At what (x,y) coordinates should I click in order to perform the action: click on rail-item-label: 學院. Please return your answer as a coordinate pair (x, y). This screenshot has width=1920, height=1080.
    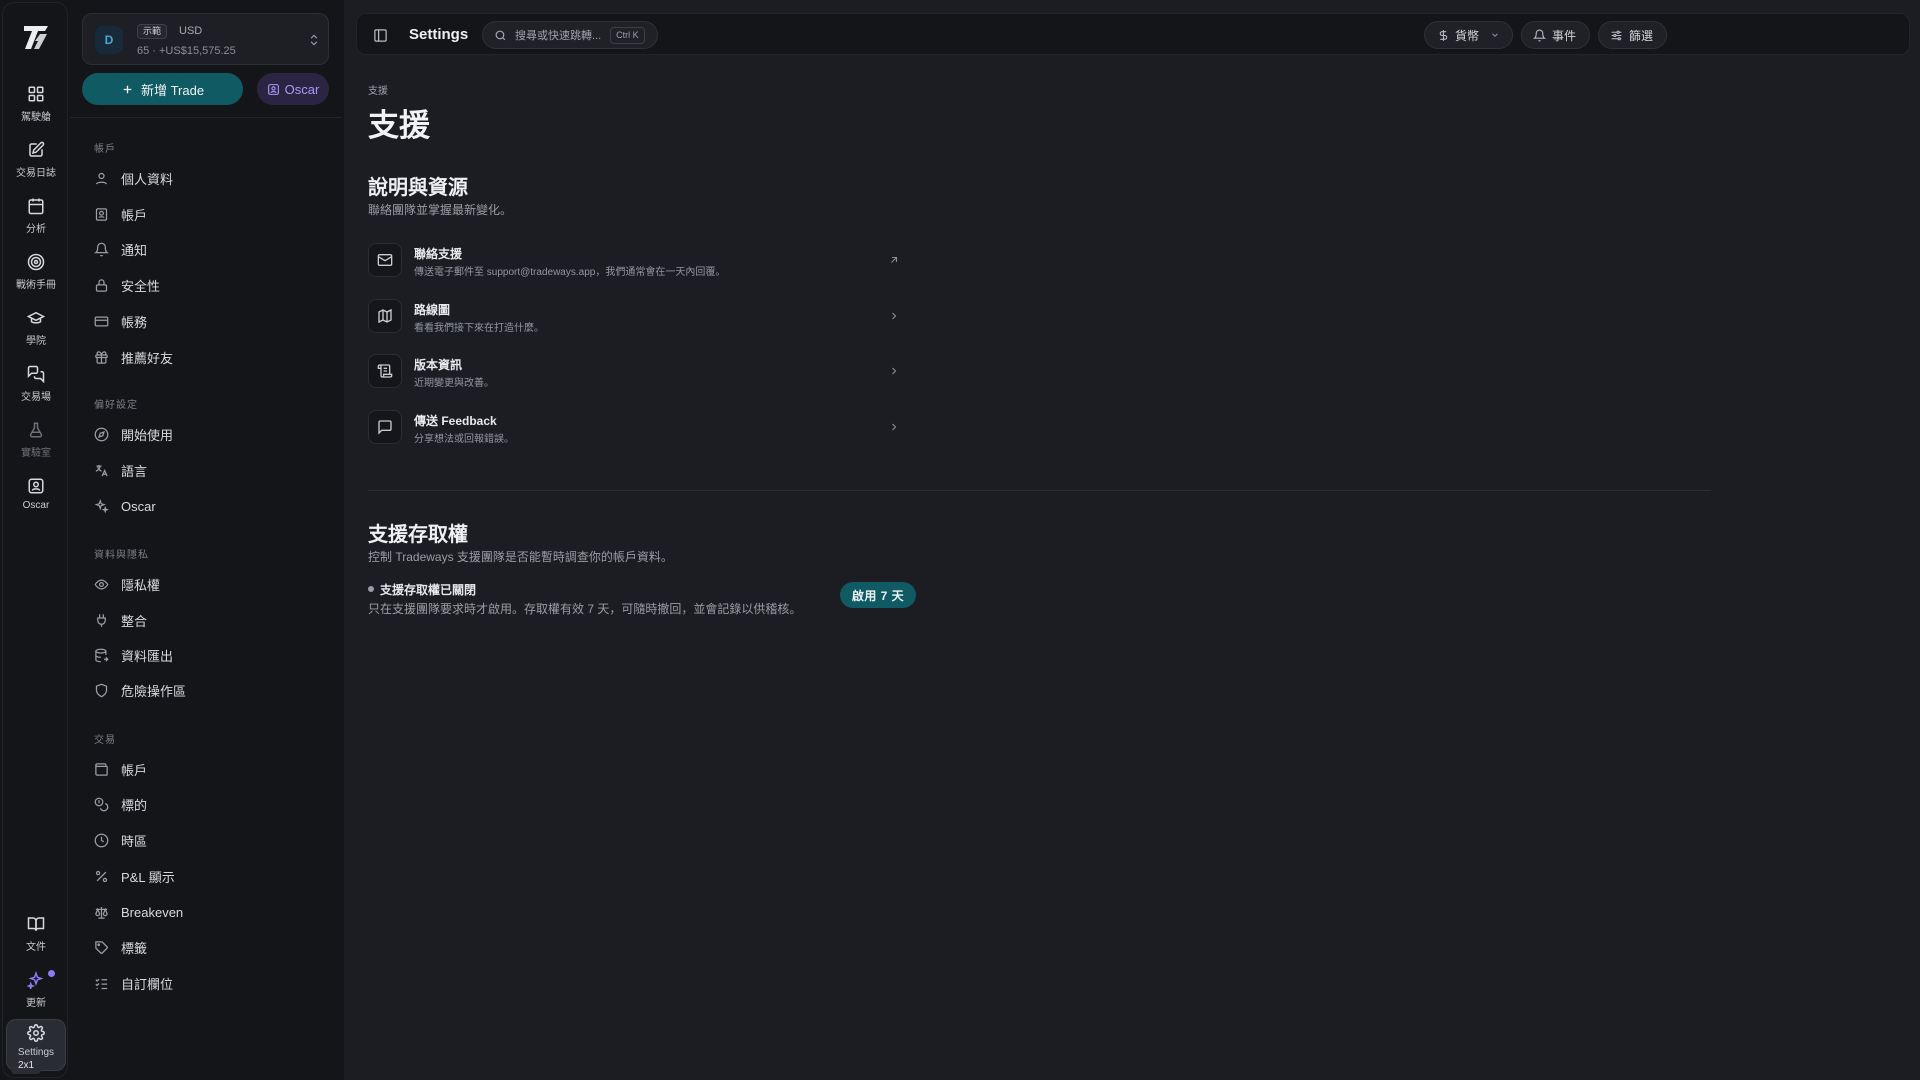
    Looking at the image, I should click on (36, 341).